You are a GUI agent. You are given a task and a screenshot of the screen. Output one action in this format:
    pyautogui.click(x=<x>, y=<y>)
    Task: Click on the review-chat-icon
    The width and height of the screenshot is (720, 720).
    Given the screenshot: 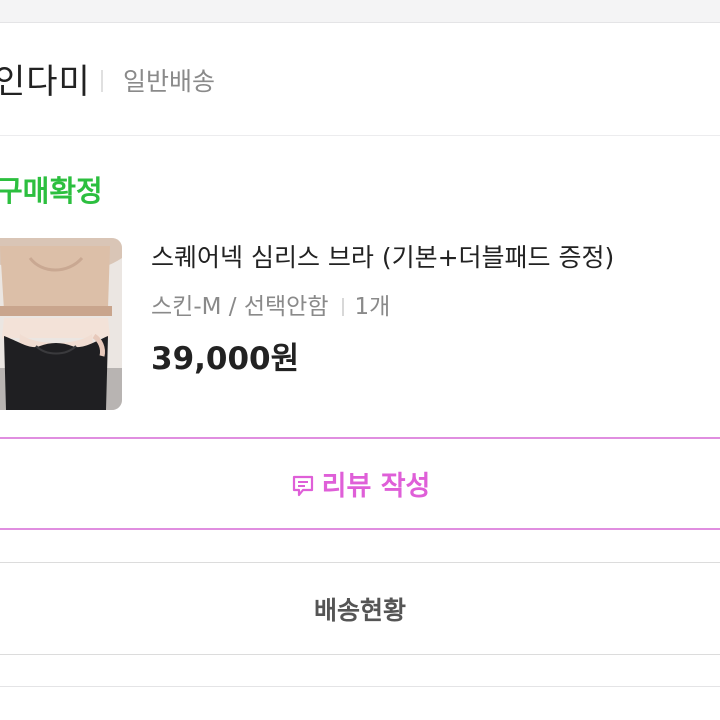 What is the action you would take?
    pyautogui.click(x=302, y=485)
    